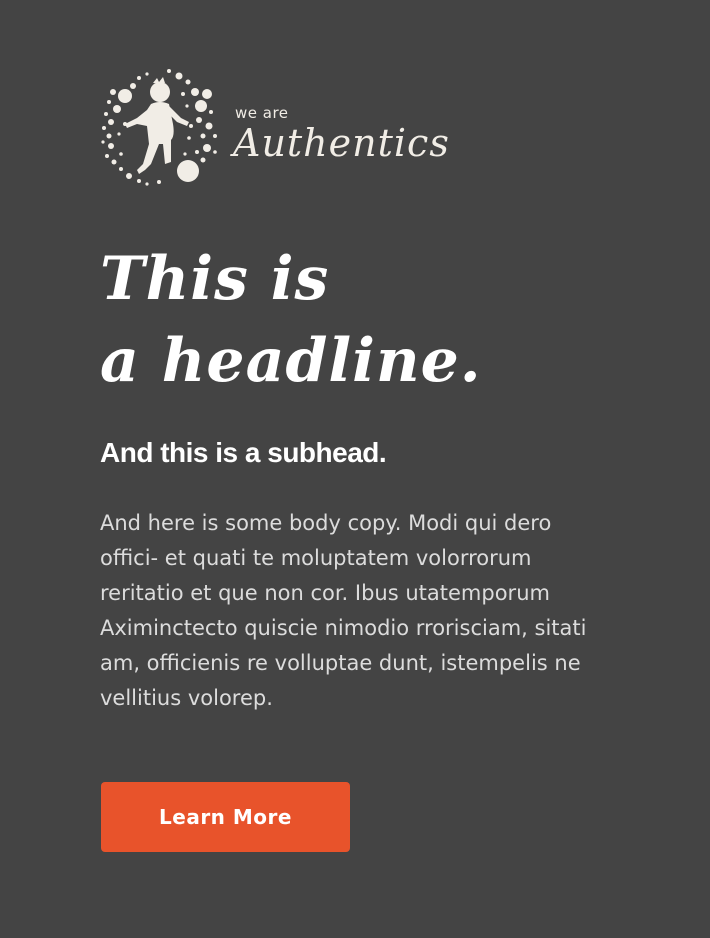  Describe the element at coordinates (215, 279) in the screenshot. I see `headline-line-1: This is` at that location.